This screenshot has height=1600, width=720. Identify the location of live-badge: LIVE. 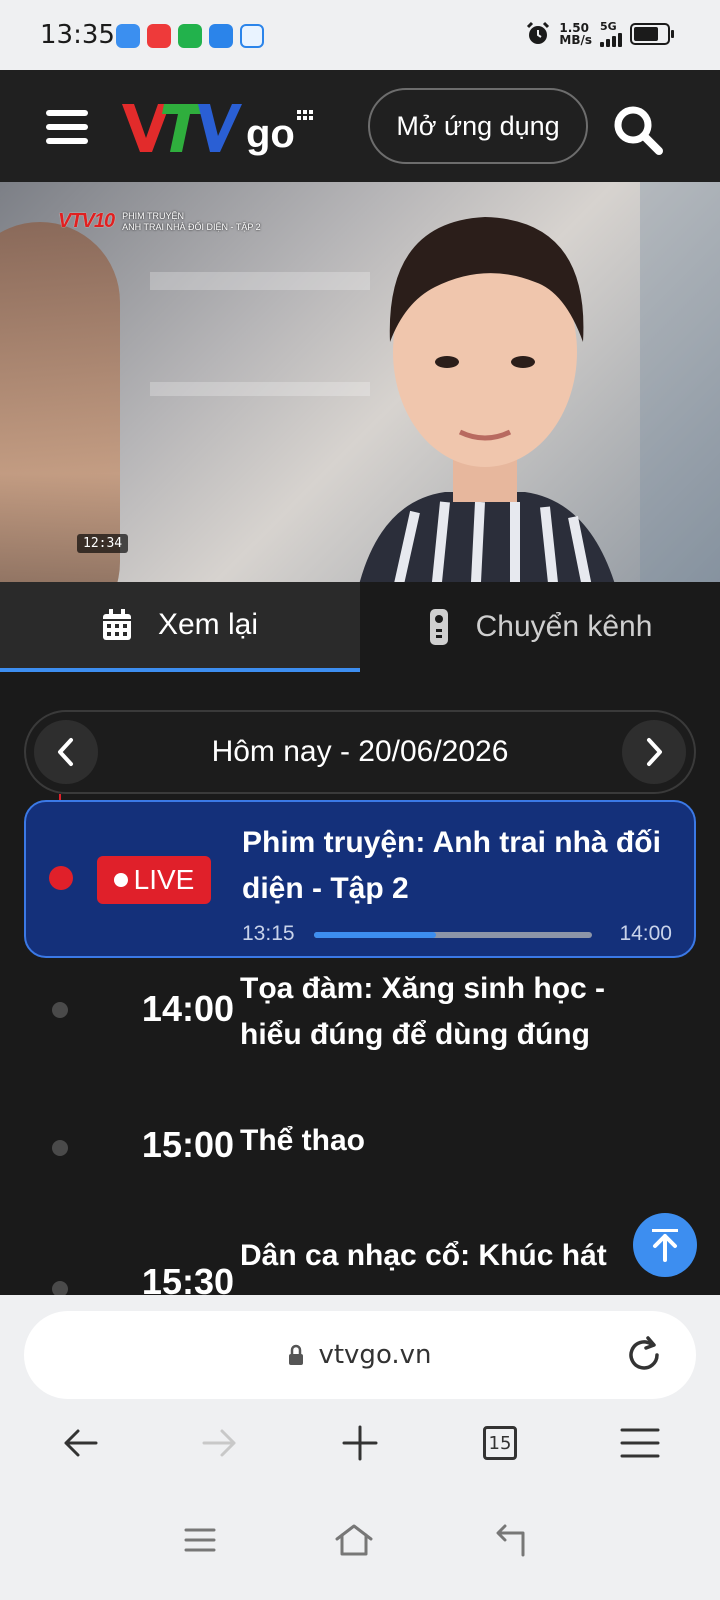
(154, 880).